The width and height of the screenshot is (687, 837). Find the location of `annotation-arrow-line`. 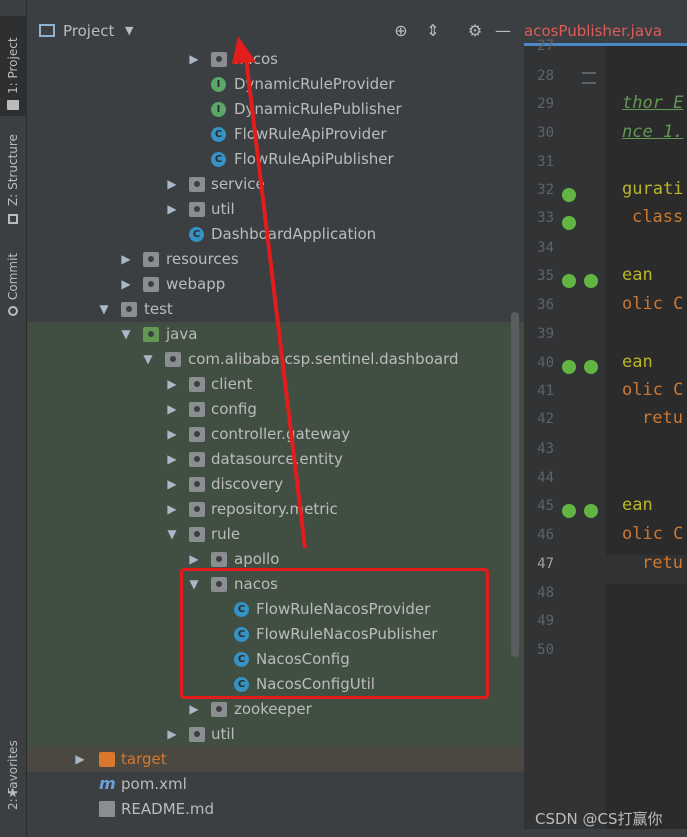

annotation-arrow-line is located at coordinates (275, 303).